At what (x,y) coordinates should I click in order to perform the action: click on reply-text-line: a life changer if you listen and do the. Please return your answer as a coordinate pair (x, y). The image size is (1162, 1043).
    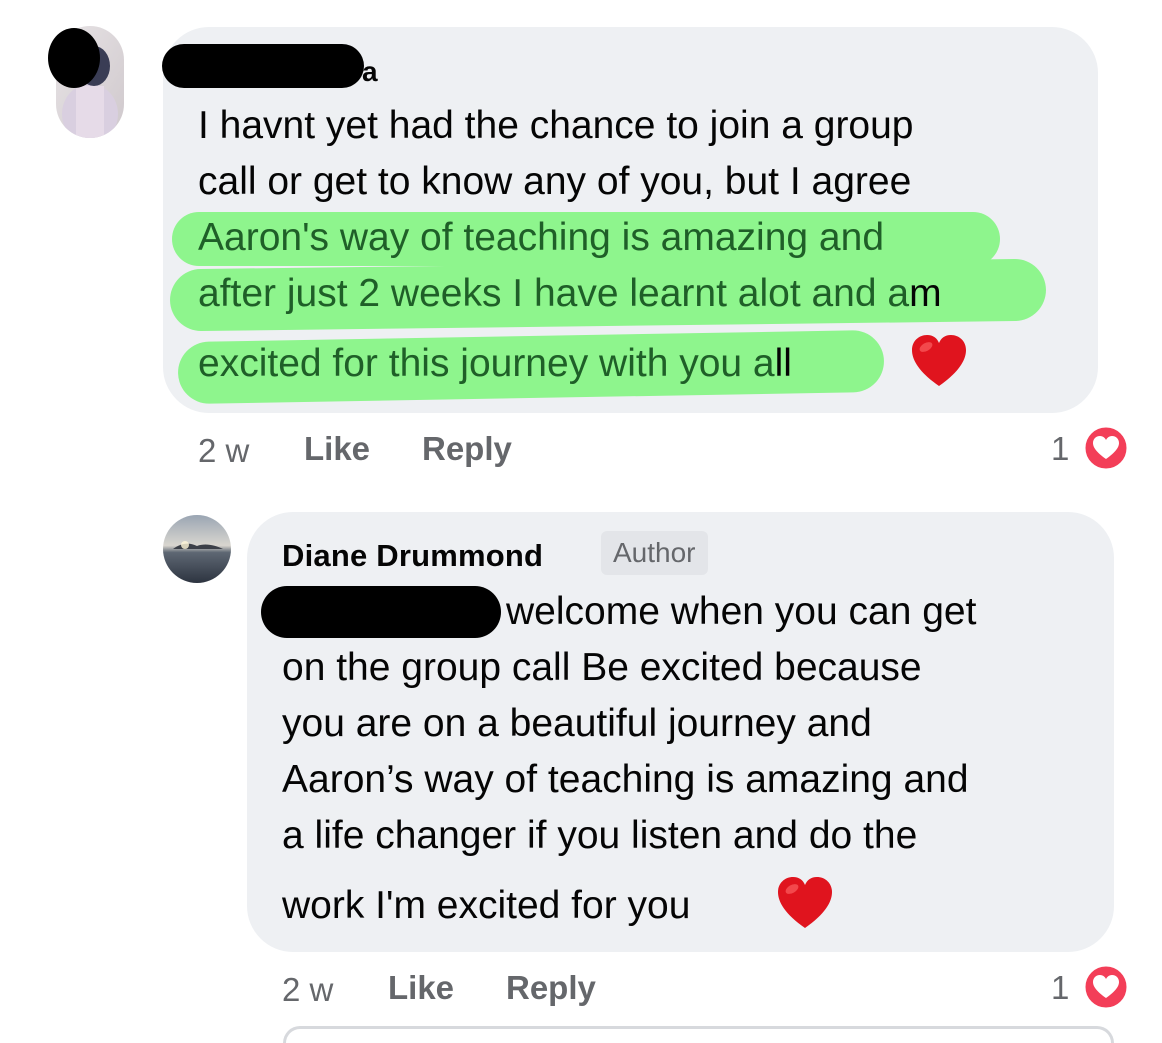
    Looking at the image, I should click on (600, 835).